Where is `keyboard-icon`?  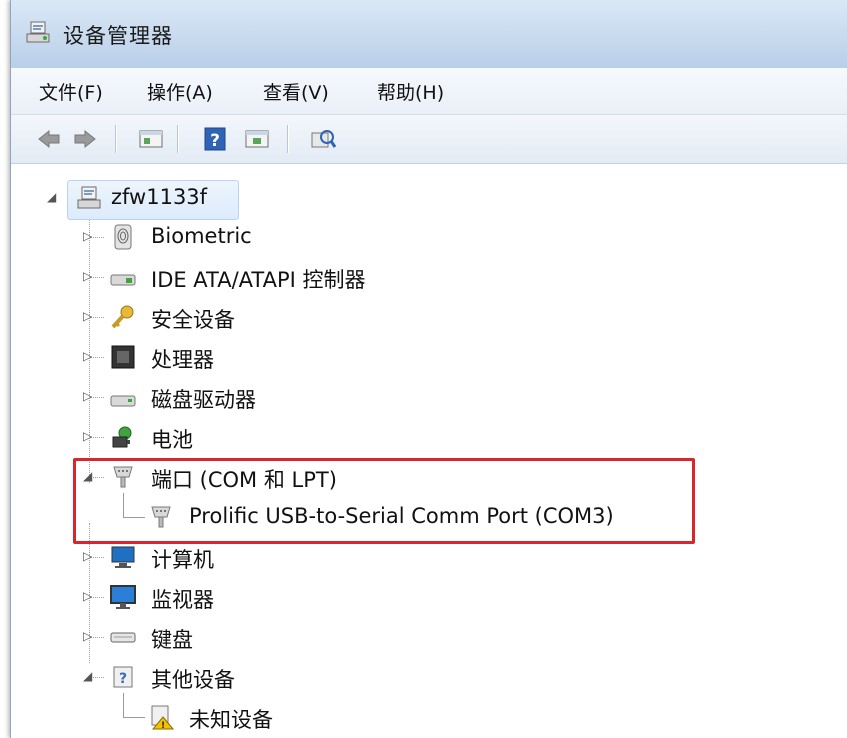
keyboard-icon is located at coordinates (123, 637).